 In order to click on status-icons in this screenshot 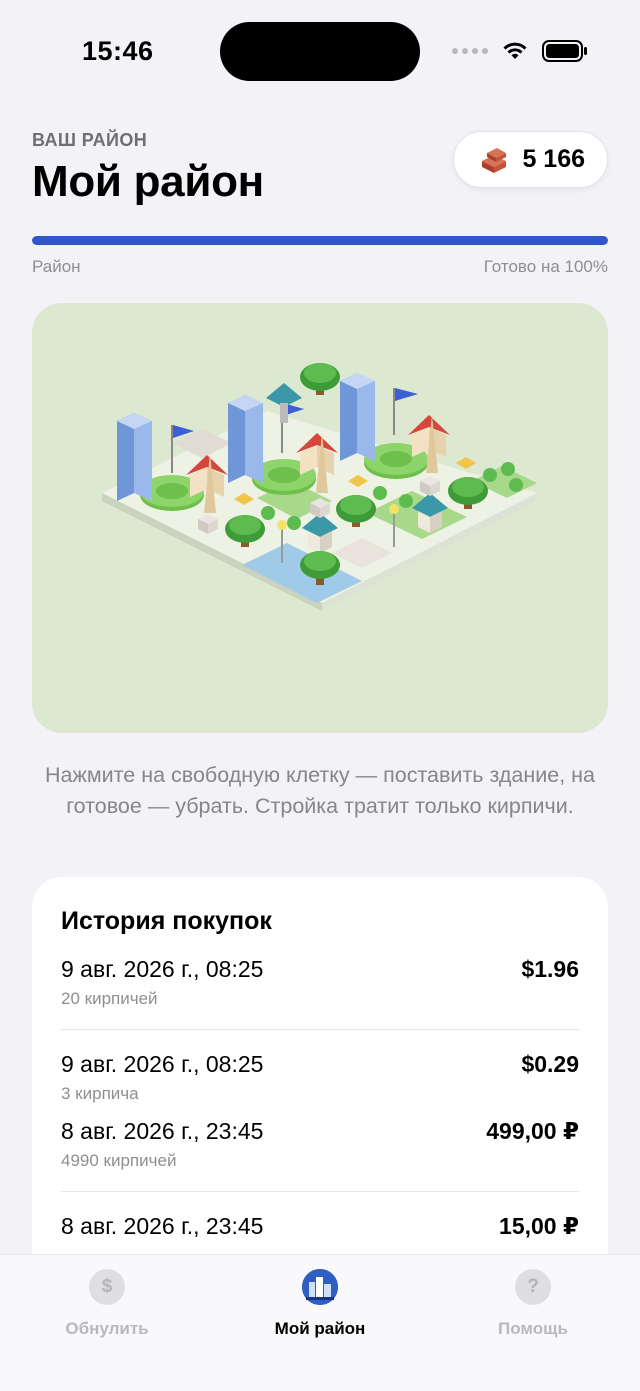, I will do `click(520, 51)`.